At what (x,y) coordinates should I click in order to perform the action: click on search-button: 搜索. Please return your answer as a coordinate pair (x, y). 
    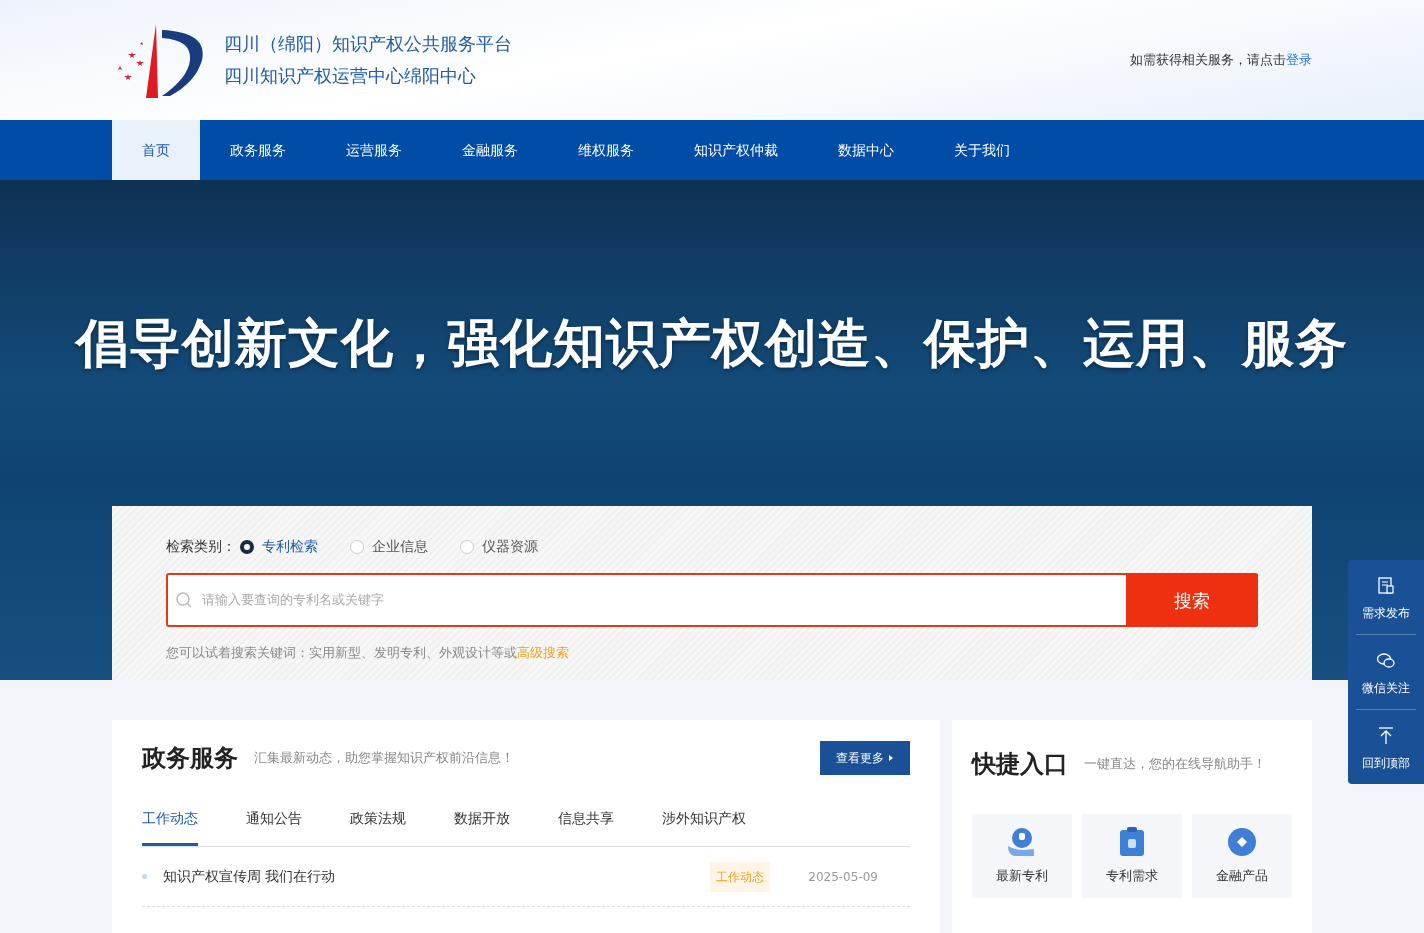
    Looking at the image, I should click on (1192, 600).